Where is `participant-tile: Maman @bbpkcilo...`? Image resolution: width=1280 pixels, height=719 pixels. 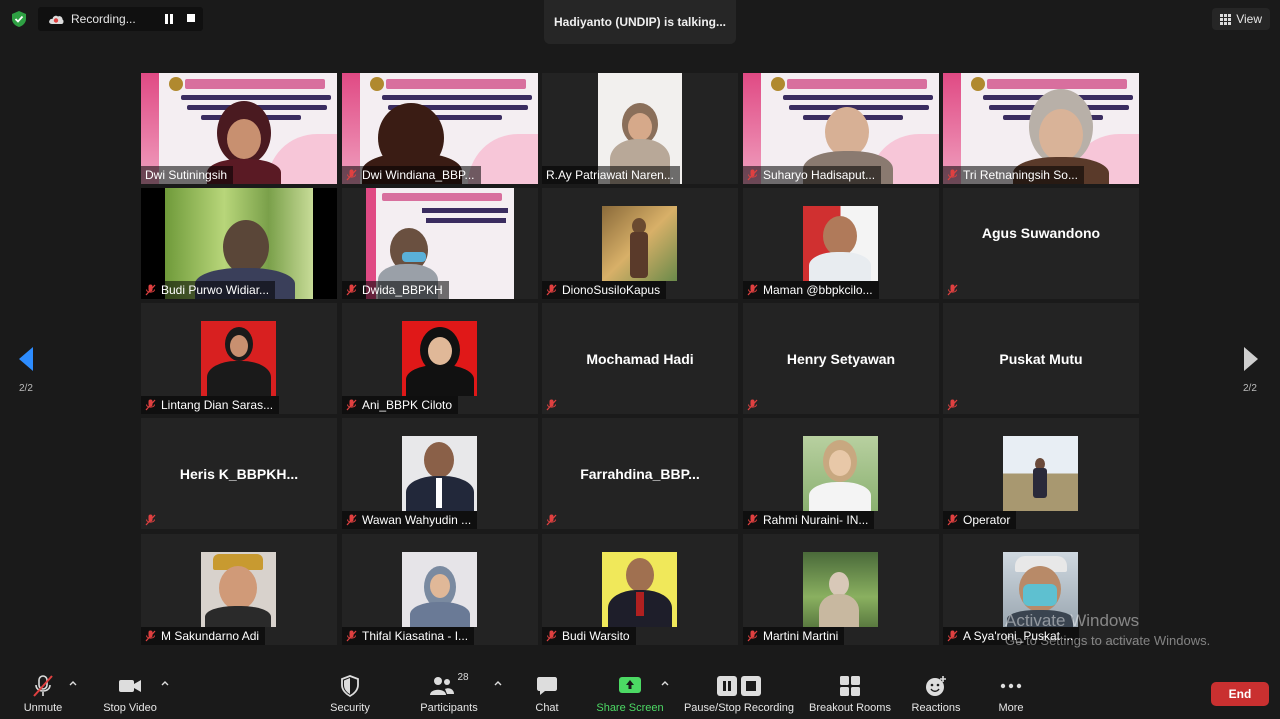 participant-tile: Maman @bbpkcilo... is located at coordinates (841, 243).